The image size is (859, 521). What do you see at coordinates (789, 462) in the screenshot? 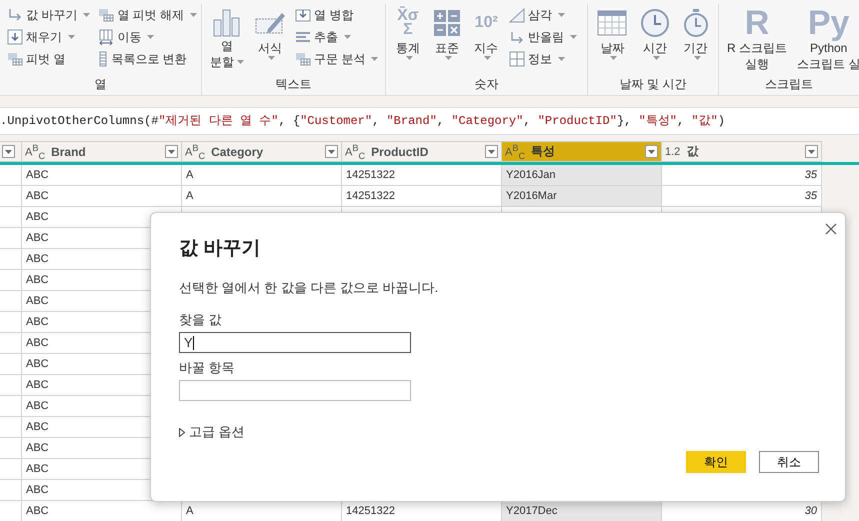
I see `dialog-button: 취소` at bounding box center [789, 462].